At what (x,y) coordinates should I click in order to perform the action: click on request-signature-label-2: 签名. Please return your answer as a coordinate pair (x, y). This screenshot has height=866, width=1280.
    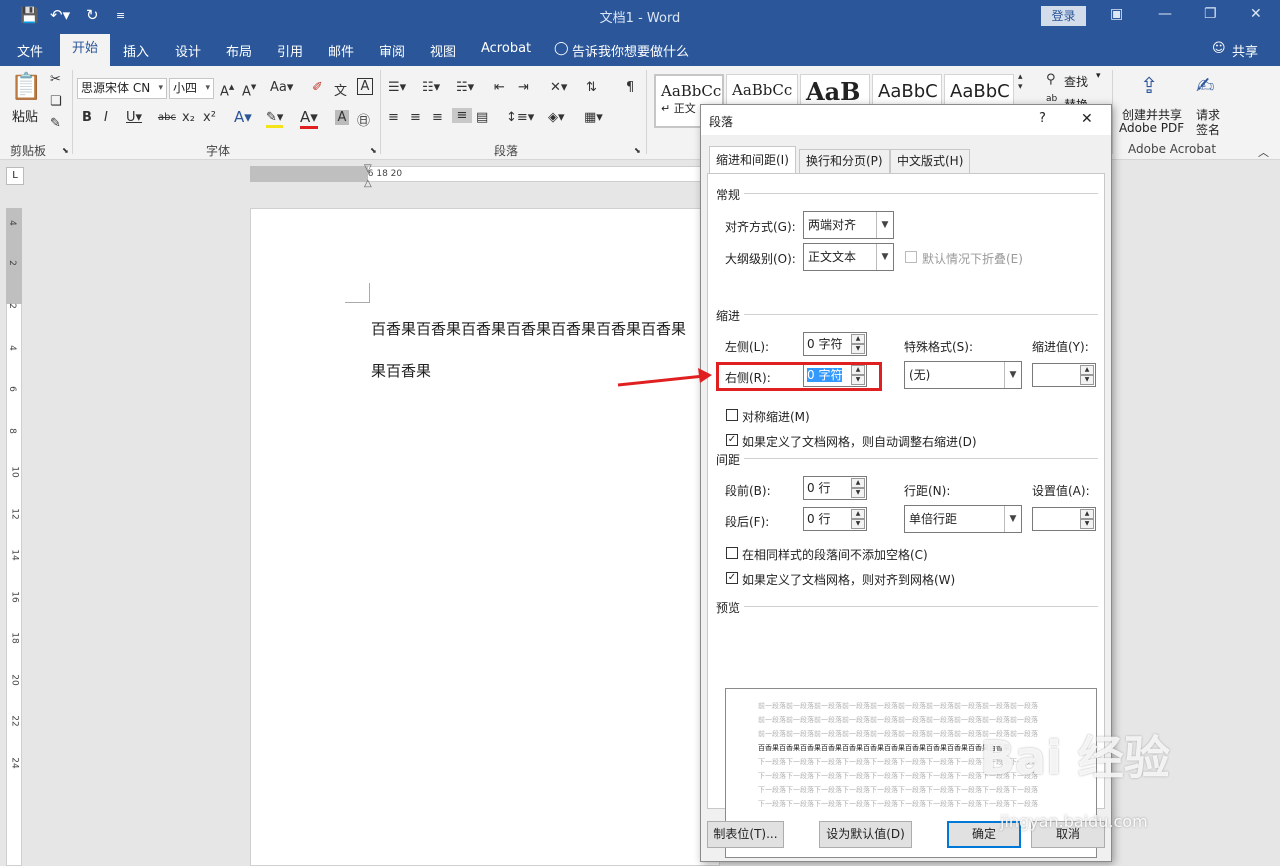
    Looking at the image, I should click on (1208, 129).